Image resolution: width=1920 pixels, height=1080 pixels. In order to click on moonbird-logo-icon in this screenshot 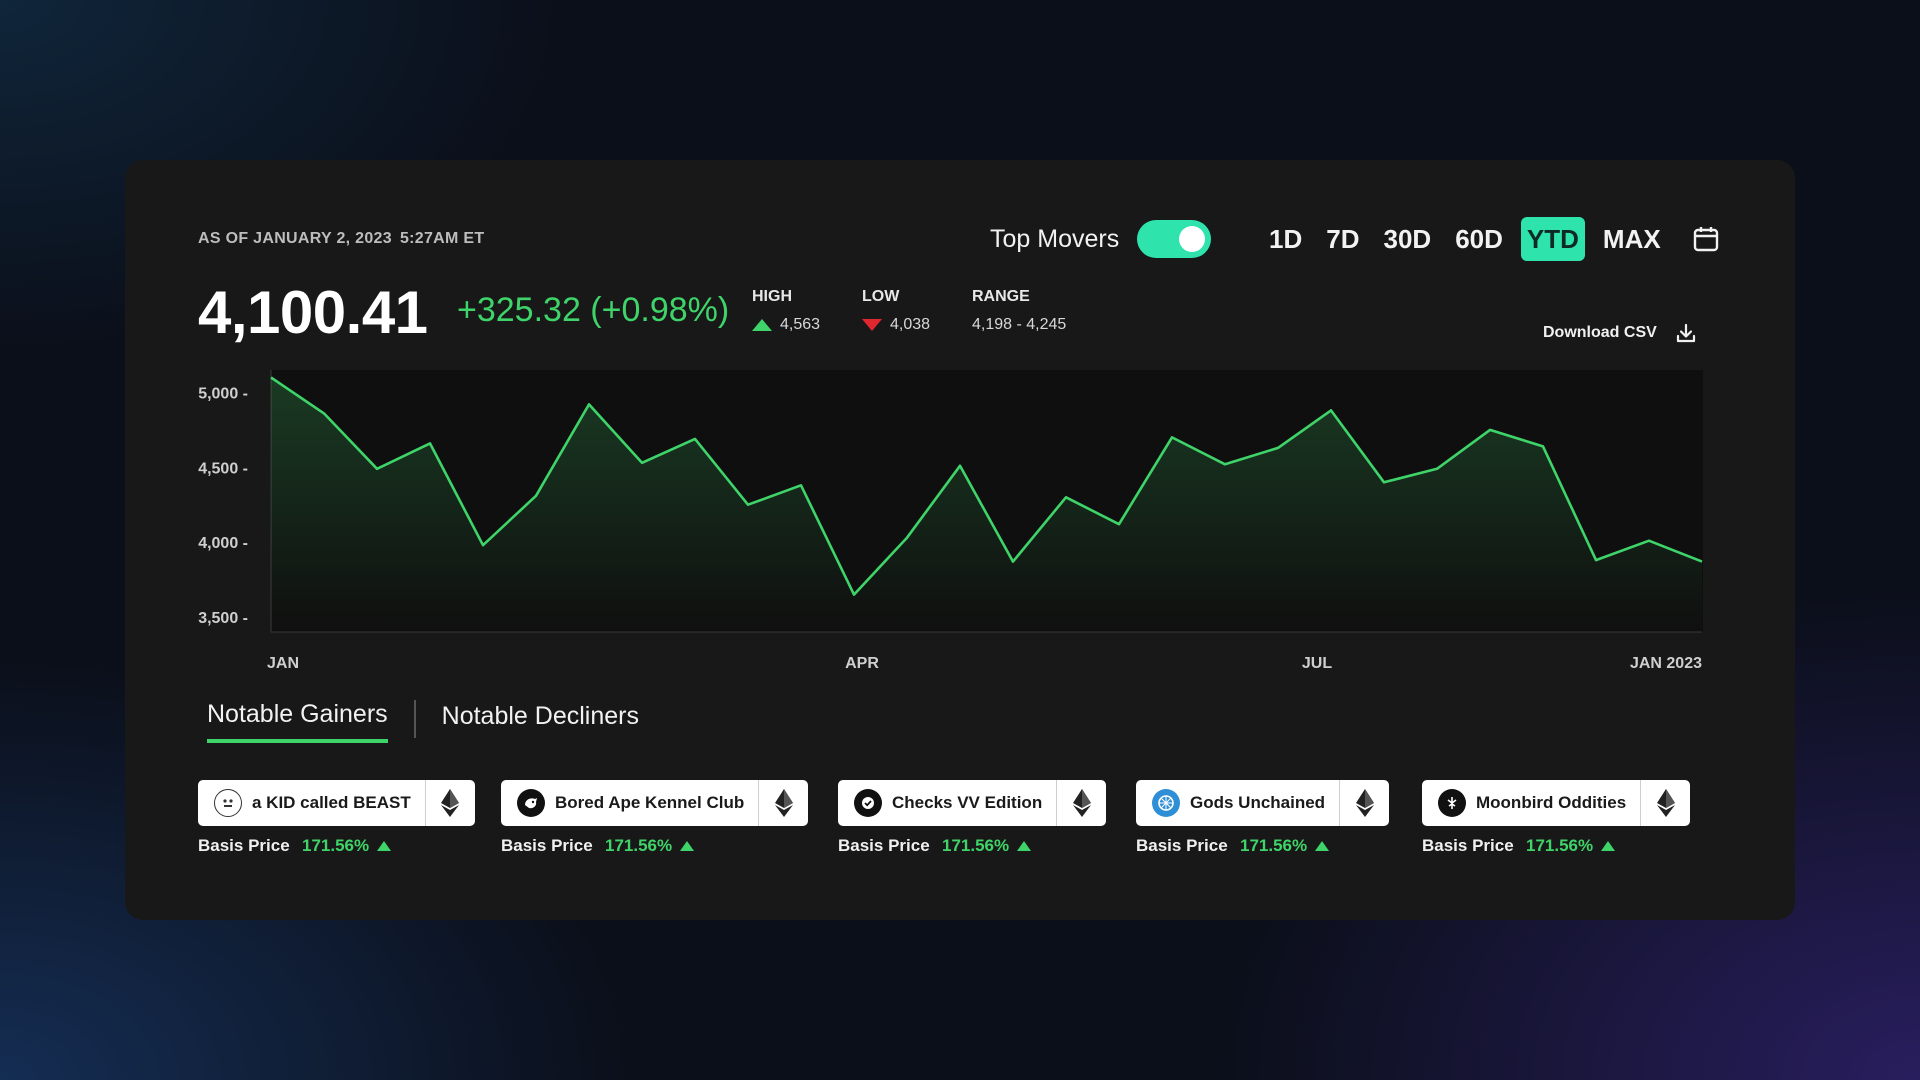, I will do `click(1452, 803)`.